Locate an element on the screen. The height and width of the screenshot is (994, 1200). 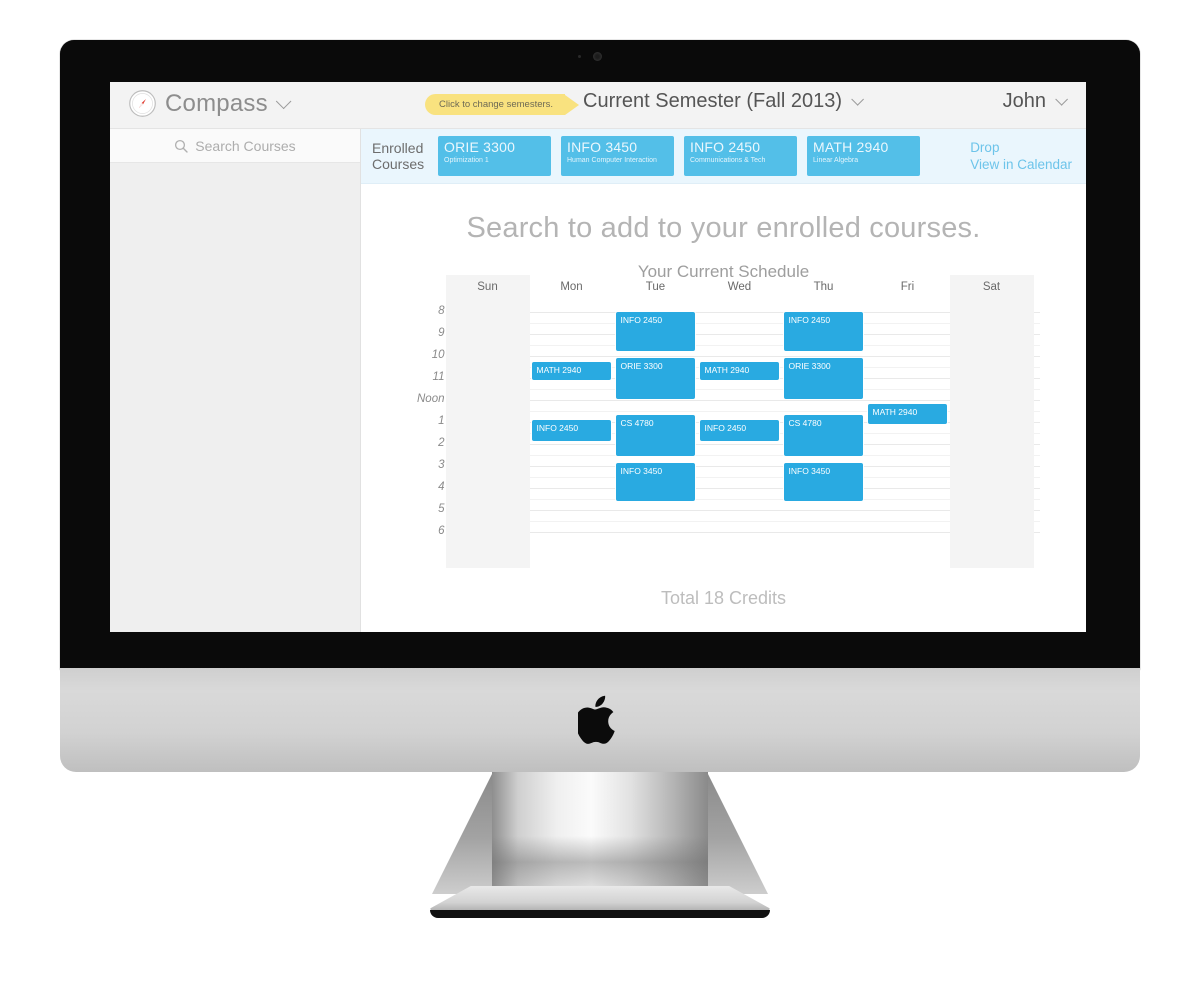
course-chip-title: Communications & Tech is located at coordinates (728, 160).